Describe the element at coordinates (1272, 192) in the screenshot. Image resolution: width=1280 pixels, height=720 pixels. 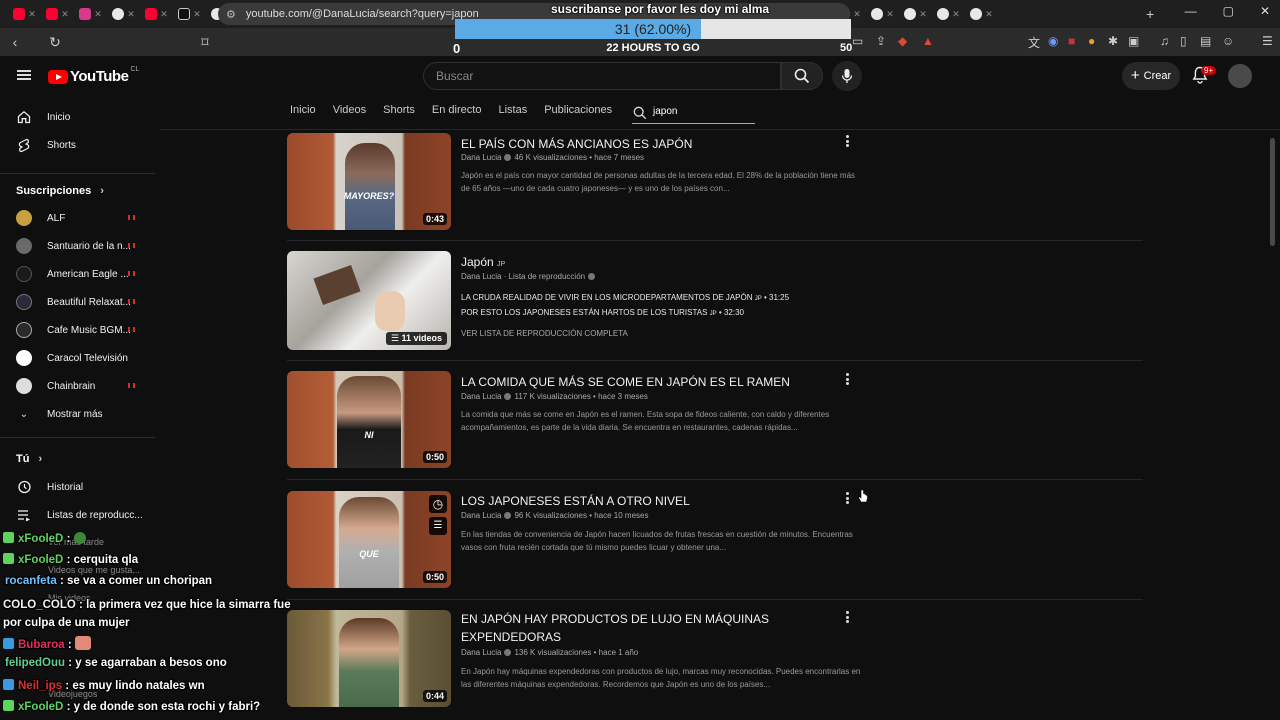
I see `page-scrollbar` at that location.